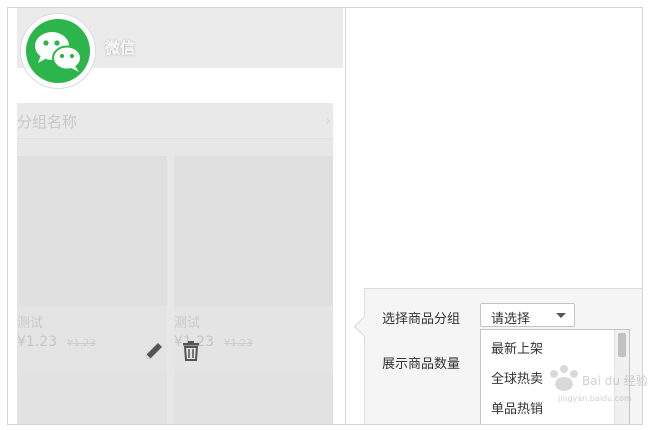 This screenshot has width=650, height=430. Describe the element at coordinates (622, 345) in the screenshot. I see `scrollbar-thumb` at that location.